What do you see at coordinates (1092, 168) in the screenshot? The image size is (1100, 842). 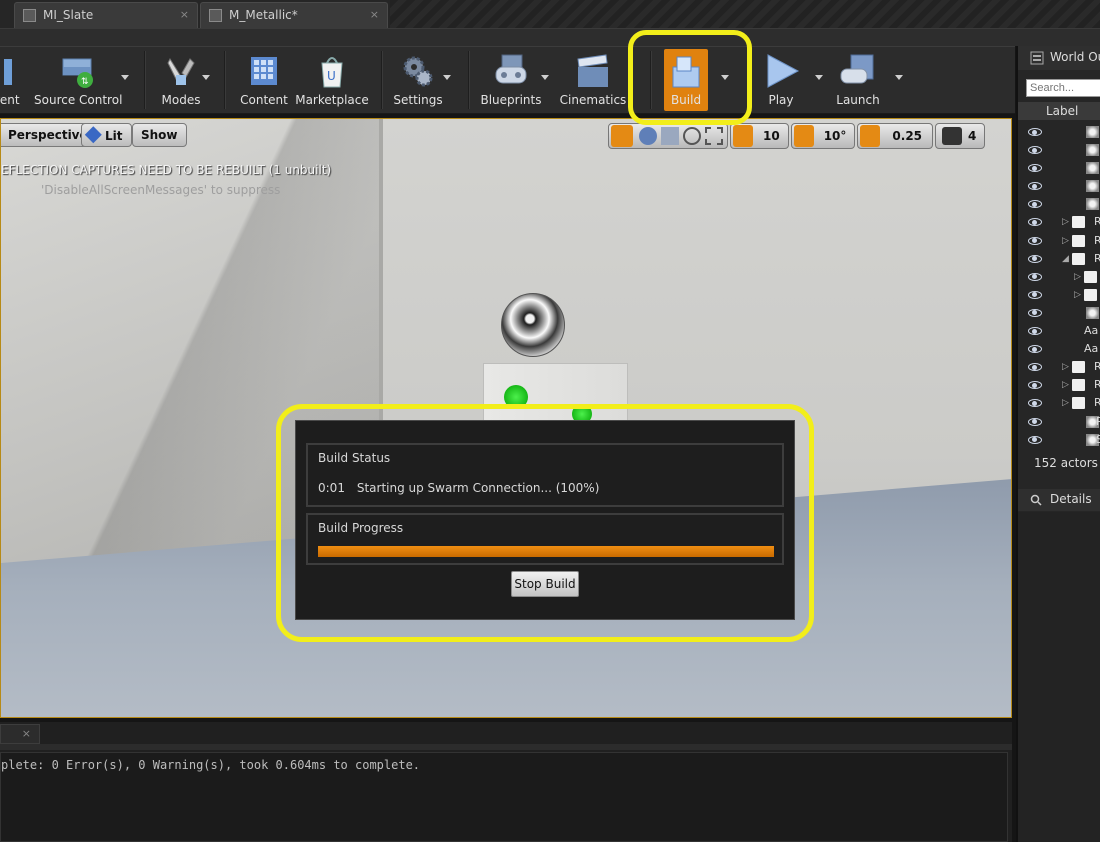 I see `sphere-icon` at bounding box center [1092, 168].